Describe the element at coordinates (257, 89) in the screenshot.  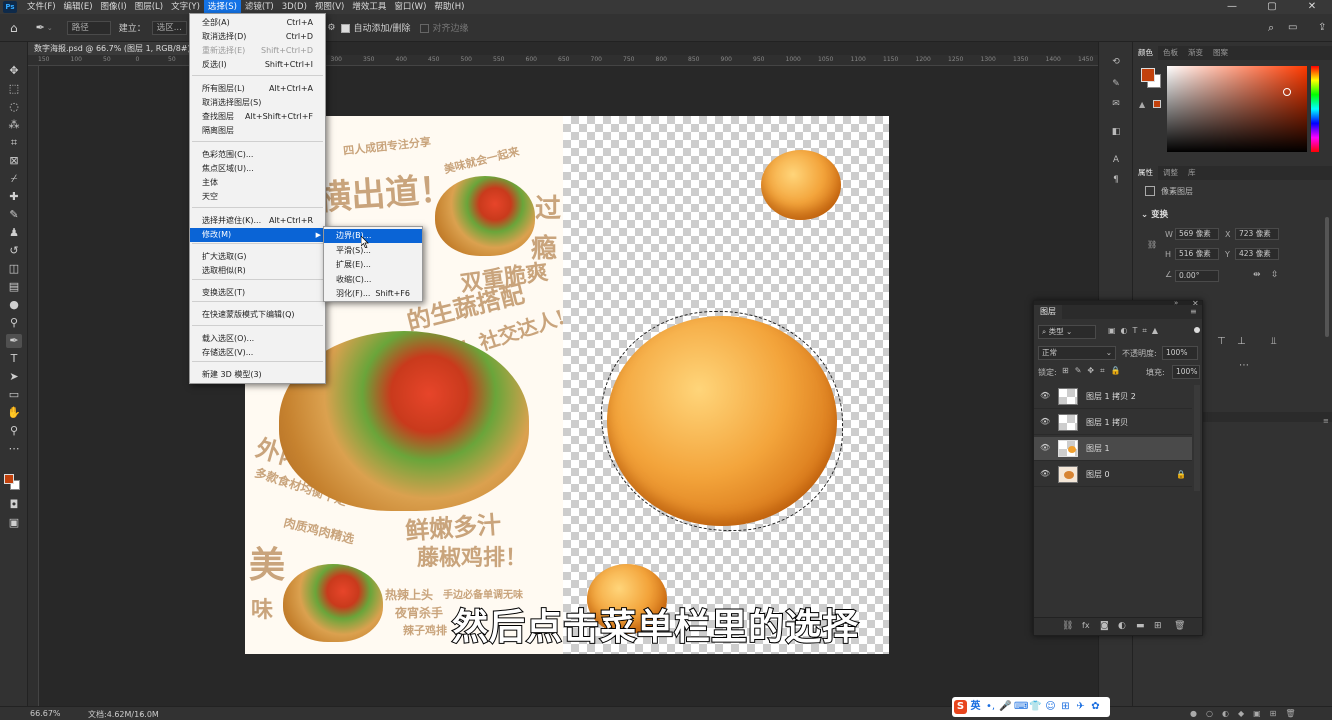
I see `select-menu-item: 所有图层(L) Alt+Ctrl+A` at that location.